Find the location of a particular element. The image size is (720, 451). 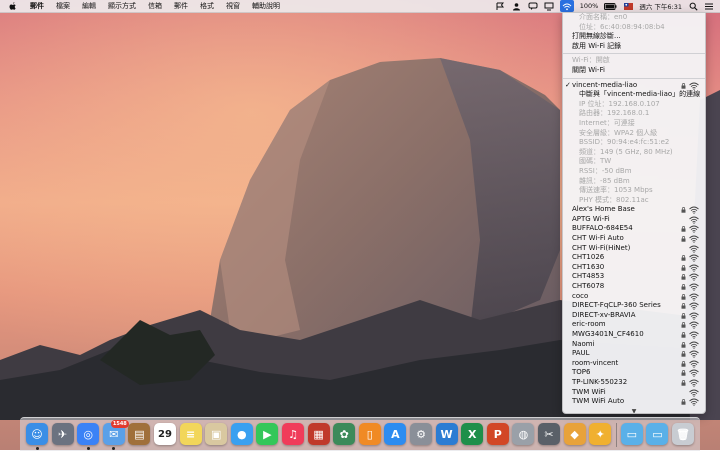

word-icon: W is located at coordinates (446, 434).